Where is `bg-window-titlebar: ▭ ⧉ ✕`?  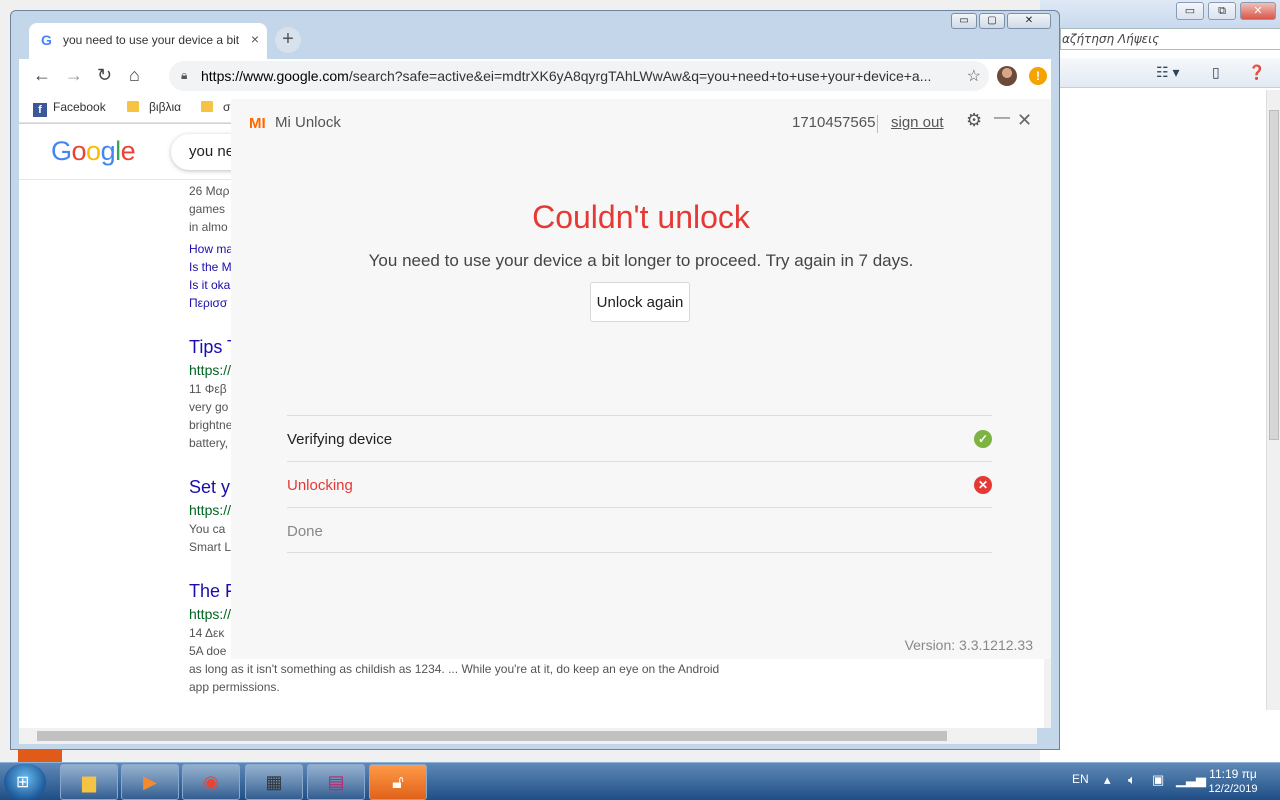 bg-window-titlebar: ▭ ⧉ ✕ is located at coordinates (1160, 14).